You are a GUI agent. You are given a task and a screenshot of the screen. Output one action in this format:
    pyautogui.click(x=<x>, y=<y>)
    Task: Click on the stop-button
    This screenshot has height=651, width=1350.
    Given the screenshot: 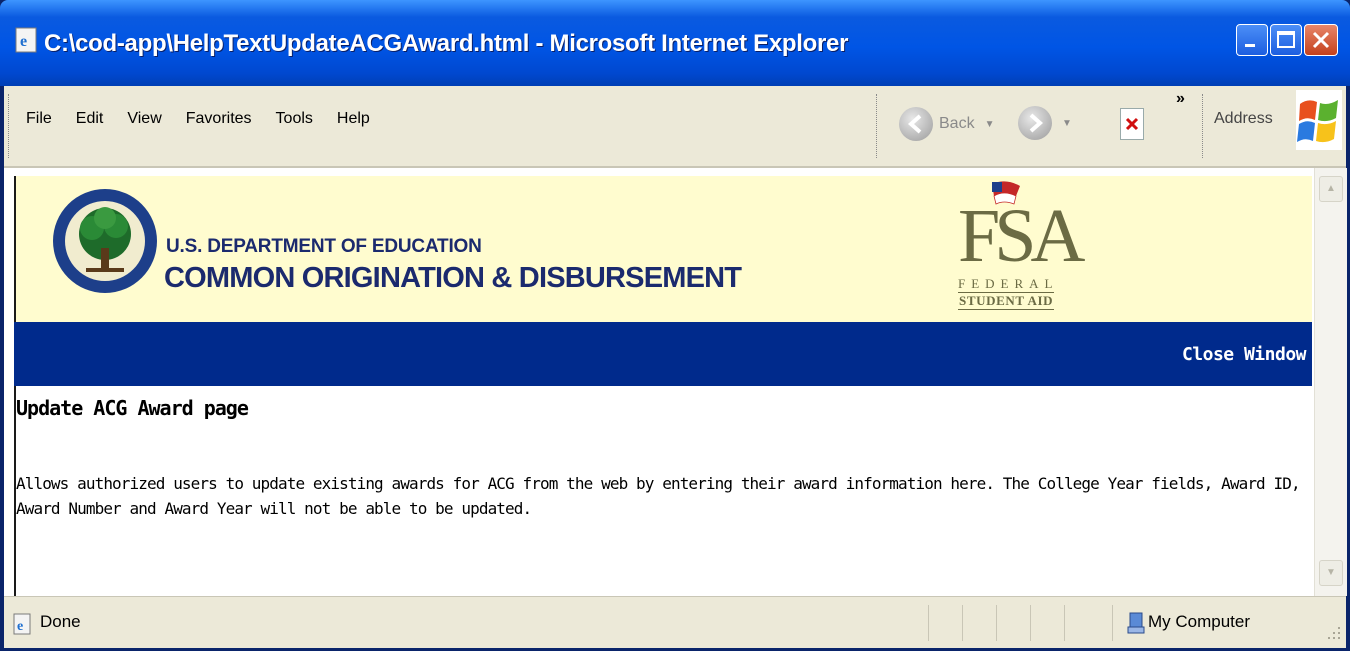 What is the action you would take?
    pyautogui.click(x=1132, y=124)
    